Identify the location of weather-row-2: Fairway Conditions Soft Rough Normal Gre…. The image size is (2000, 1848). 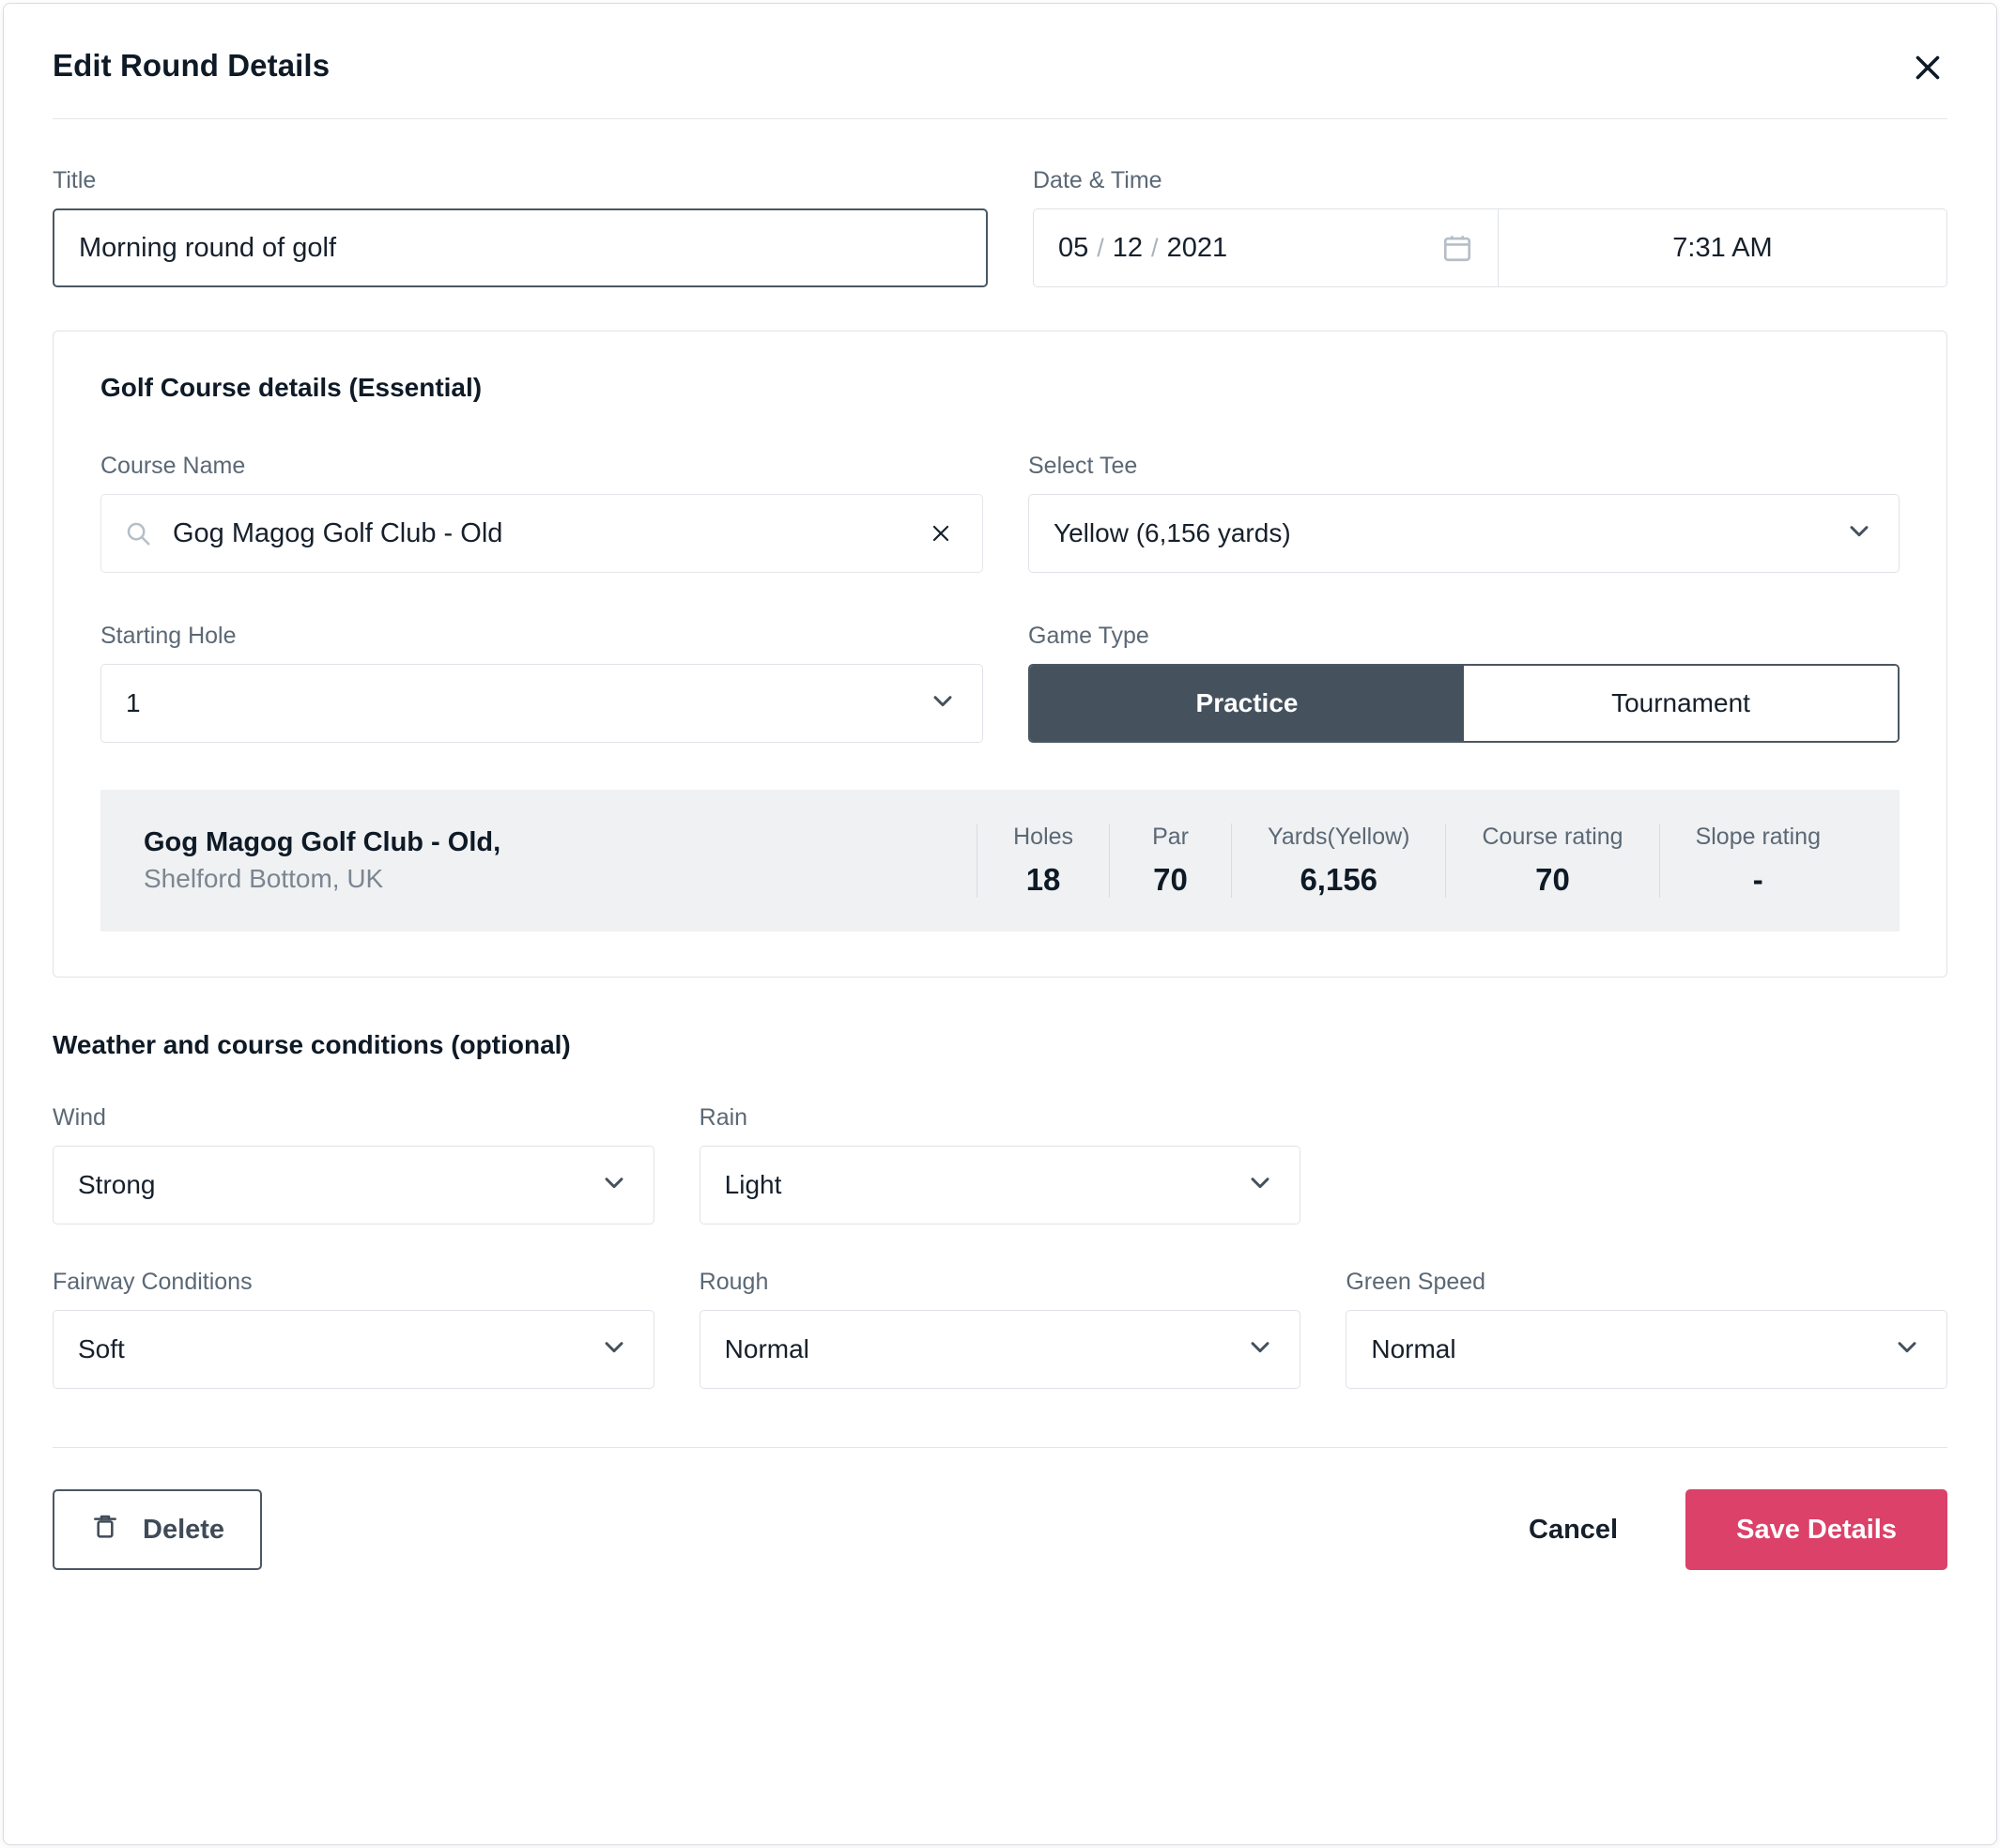
(1000, 1329).